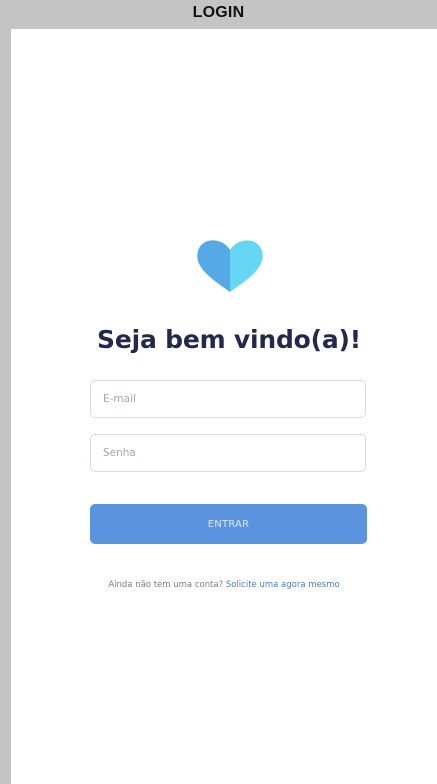 This screenshot has height=784, width=437. What do you see at coordinates (283, 585) in the screenshot?
I see `request-account-link: Solicite uma agora mesmo` at bounding box center [283, 585].